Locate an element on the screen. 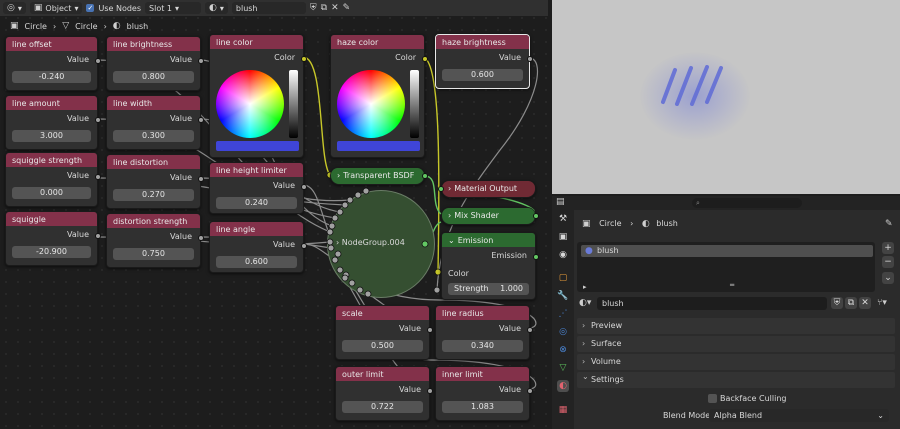  object-tab-icon: ▢ is located at coordinates (563, 278).